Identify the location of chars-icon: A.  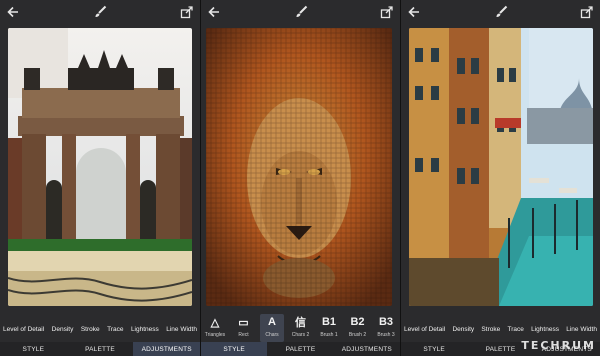
(272, 322).